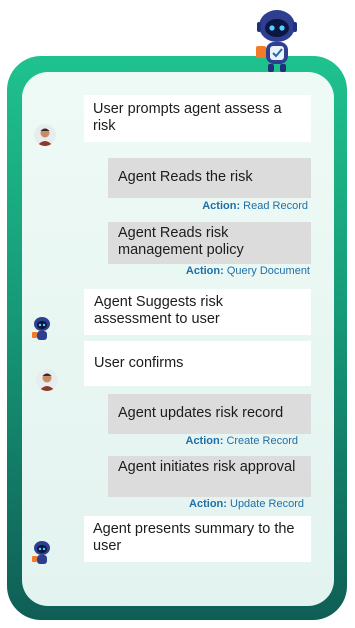 The image size is (355, 628). I want to click on message-text: User prompts agent assess a risk, so click(187, 117).